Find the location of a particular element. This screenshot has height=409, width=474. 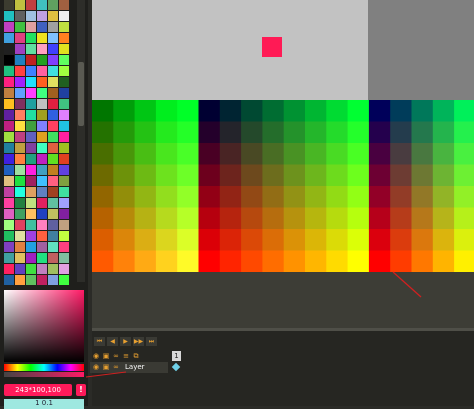

layer-lock-icon: ▣ is located at coordinates (106, 367).